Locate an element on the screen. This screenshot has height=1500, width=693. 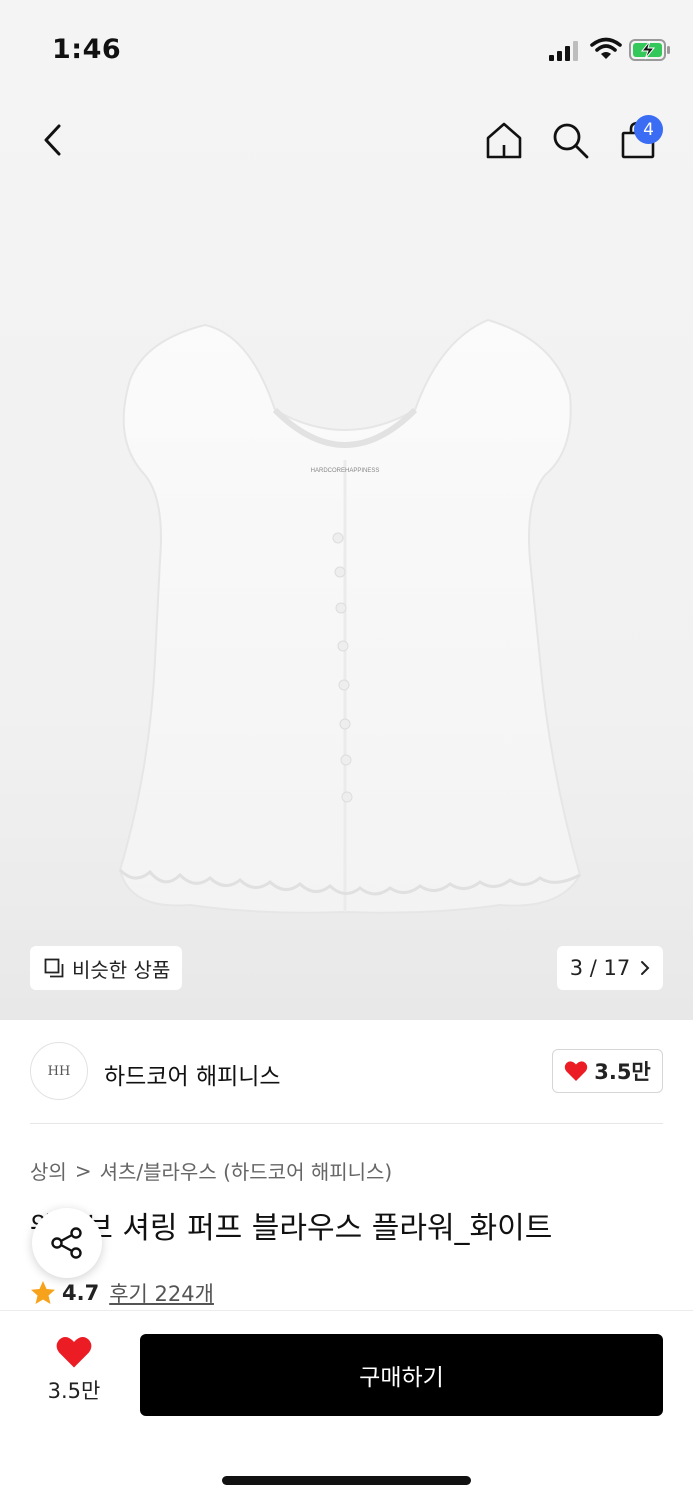
similar-icon is located at coordinates (54, 968).